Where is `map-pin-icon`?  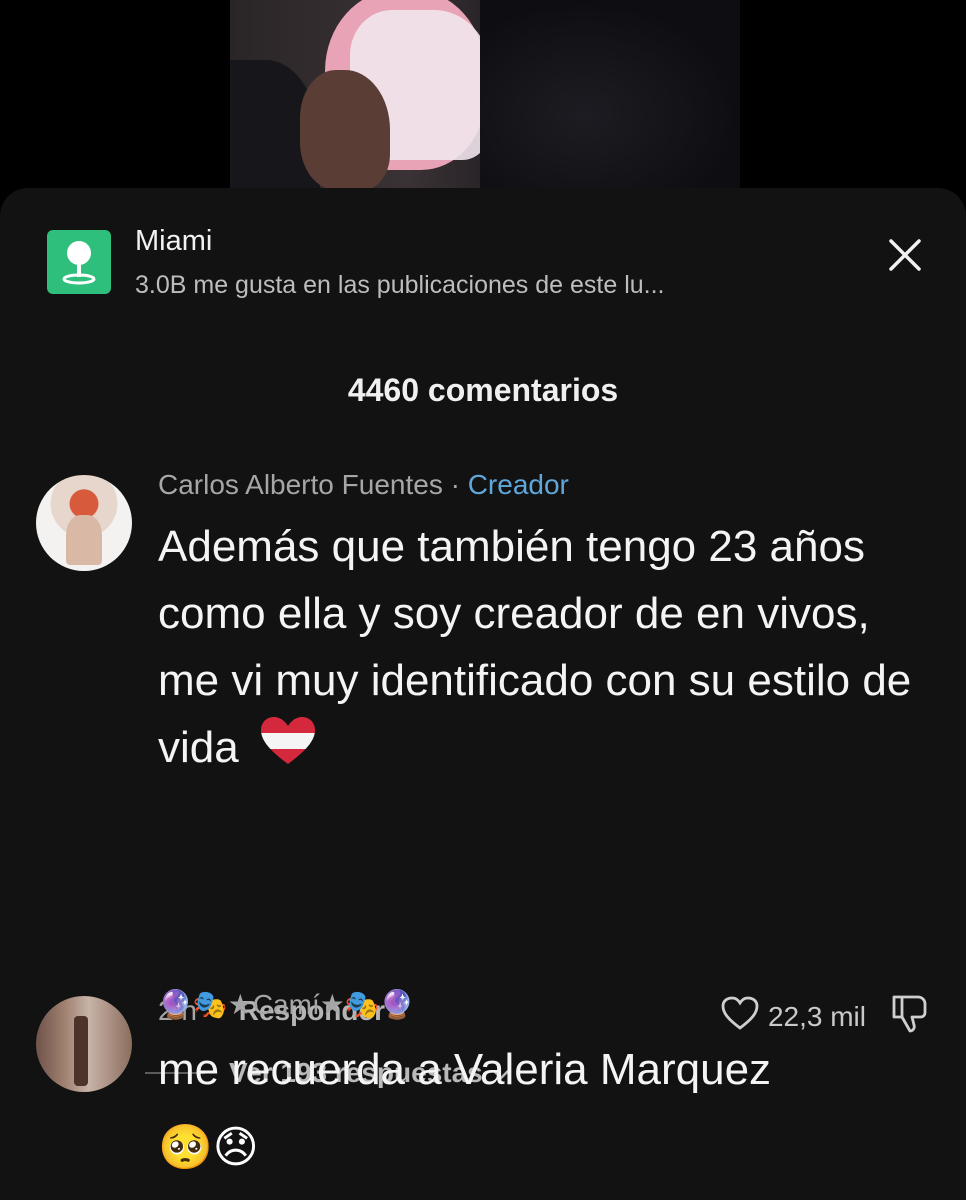
map-pin-icon is located at coordinates (79, 262).